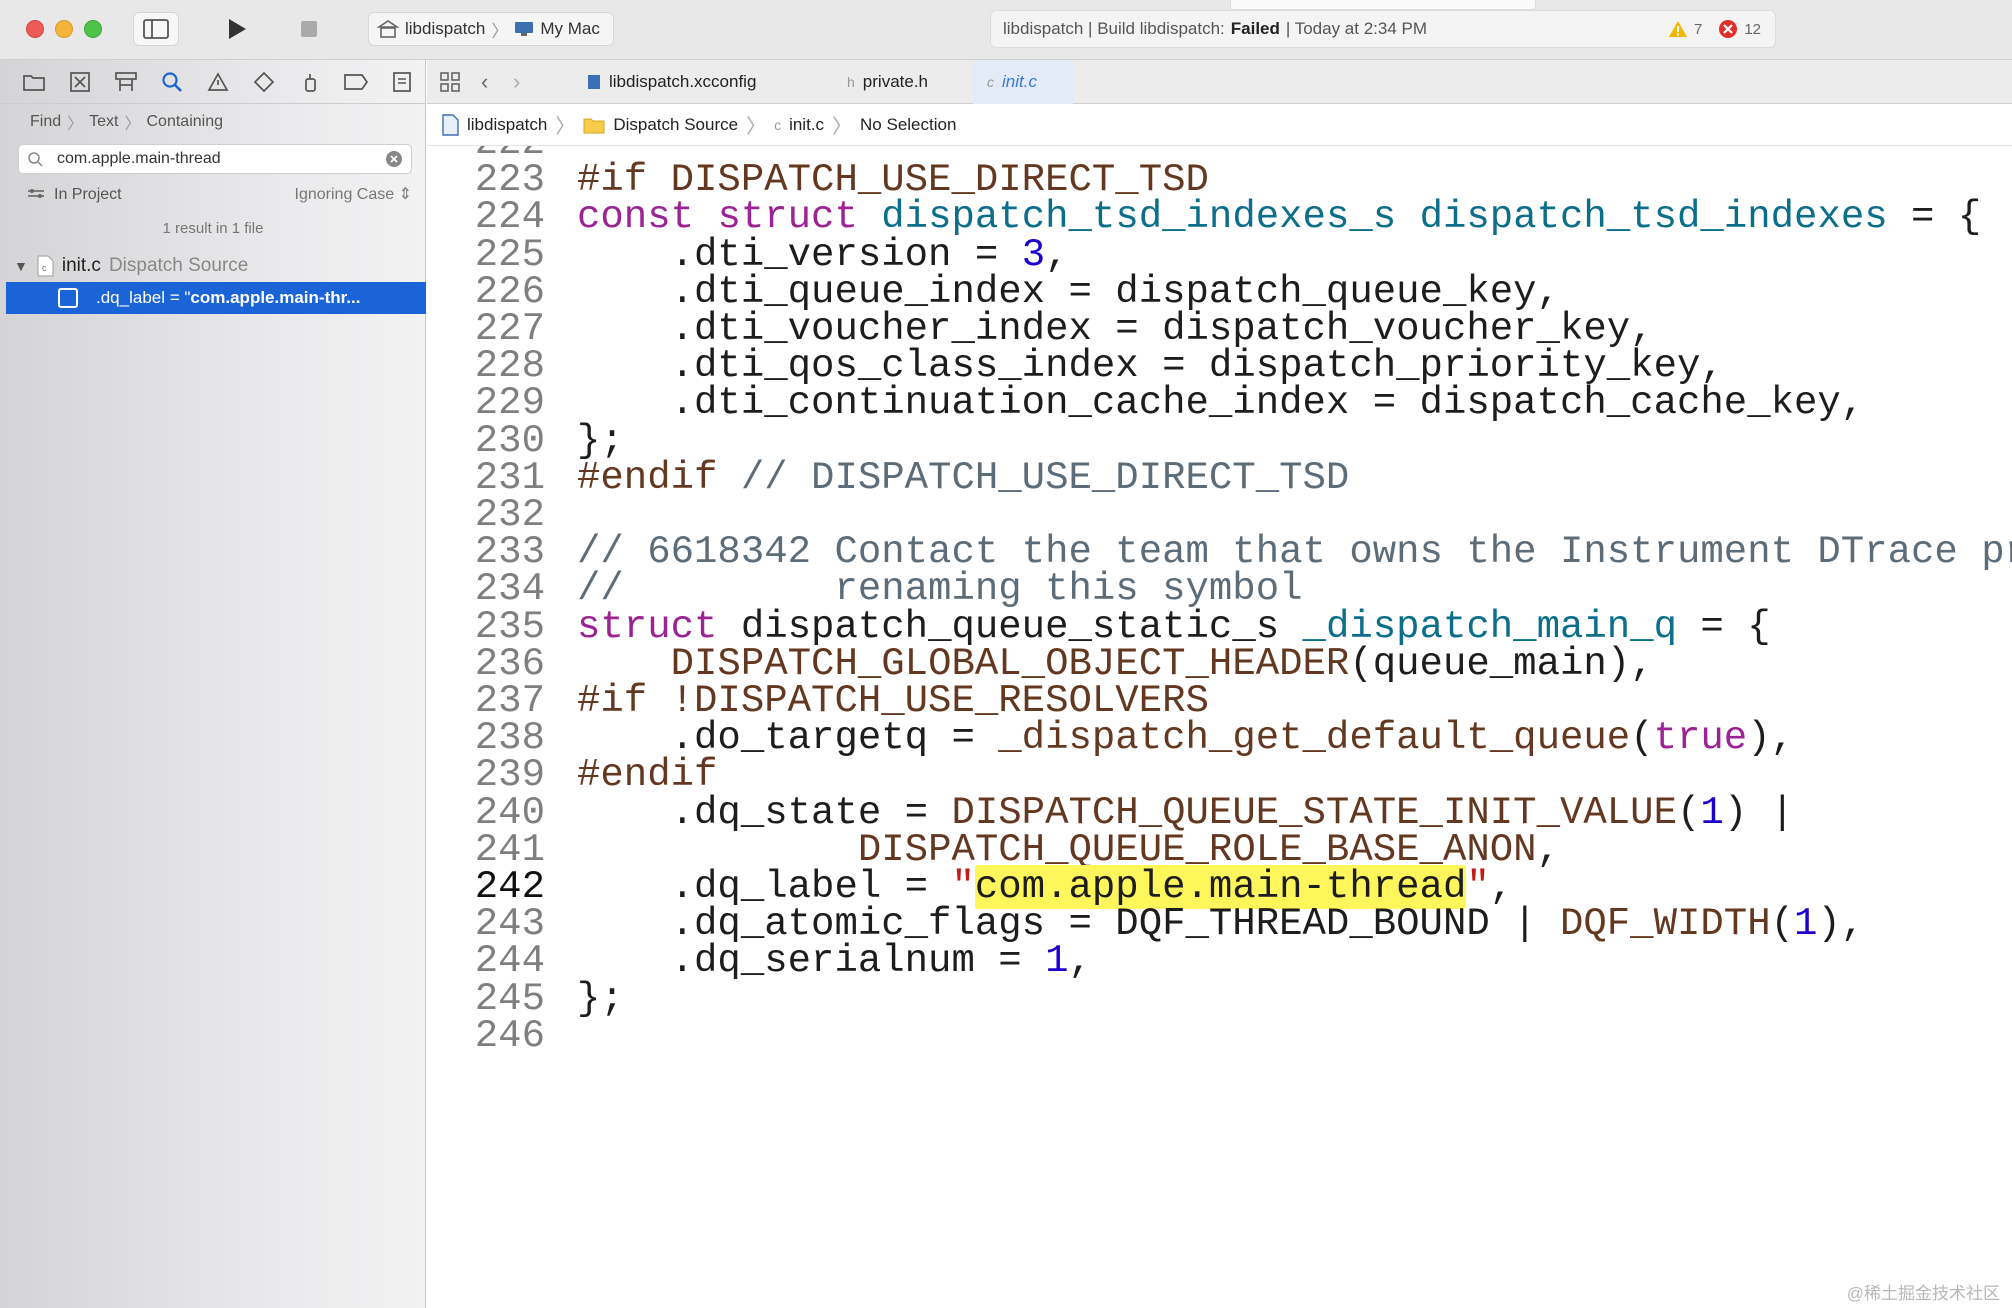 Image resolution: width=2012 pixels, height=1308 pixels. I want to click on updown-chevron-icon: ⇕, so click(405, 194).